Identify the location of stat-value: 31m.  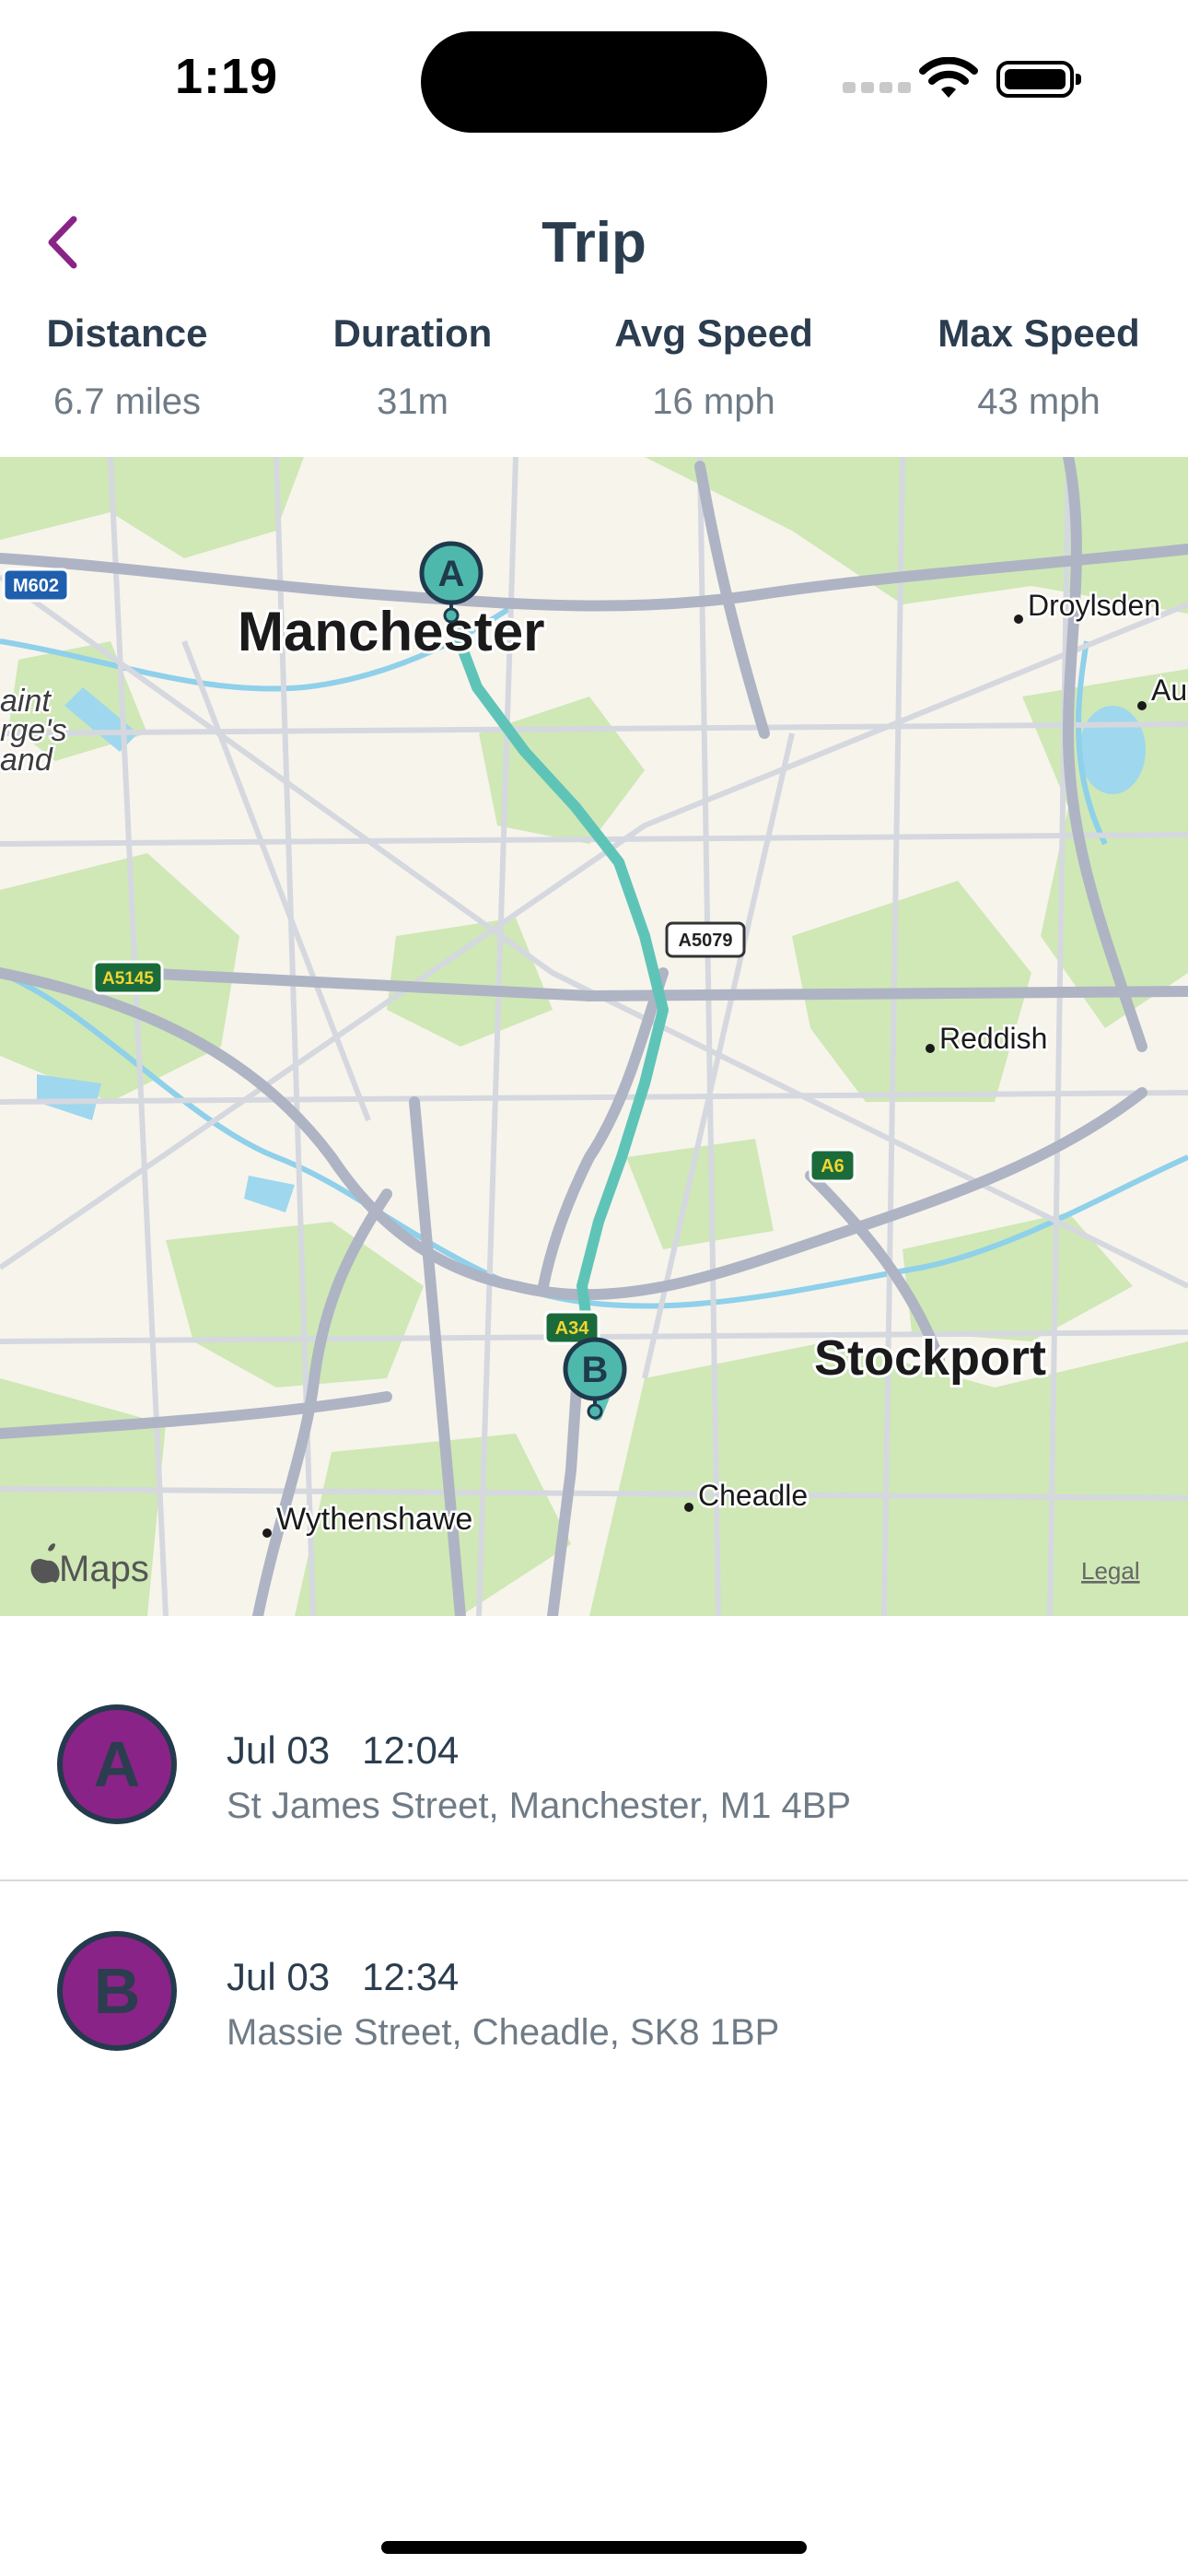
(412, 401).